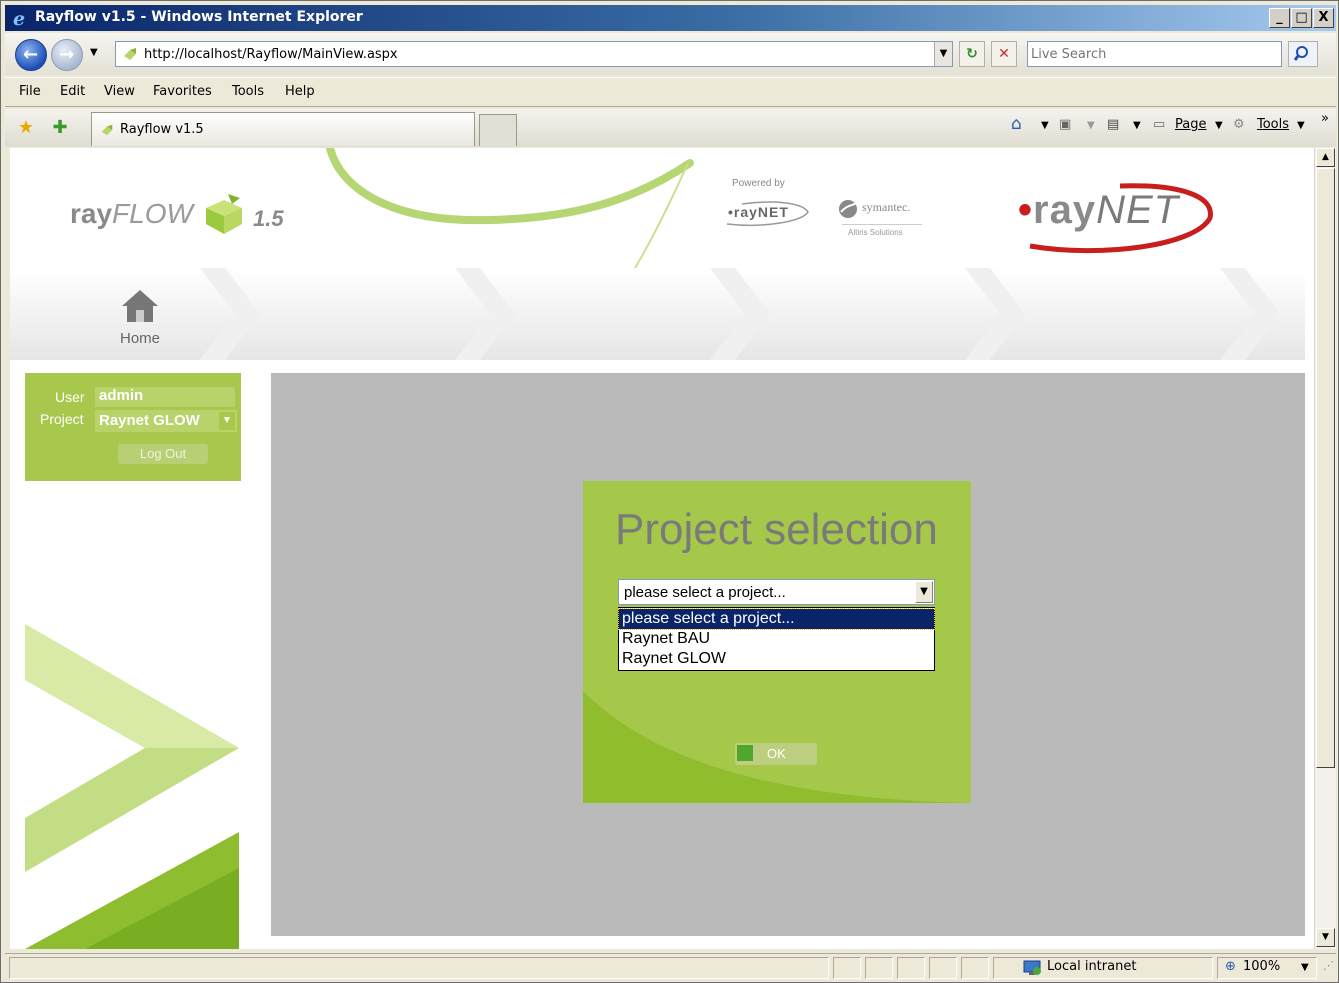  I want to click on window-title: Rayflow v1.5 - Windows Internet Explorer, so click(199, 17).